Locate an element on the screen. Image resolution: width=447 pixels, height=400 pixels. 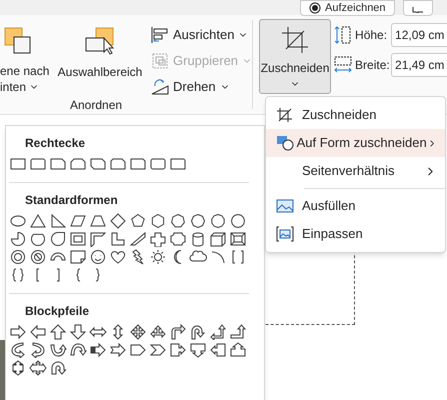
crop-button: Zuschneiden is located at coordinates (295, 56).